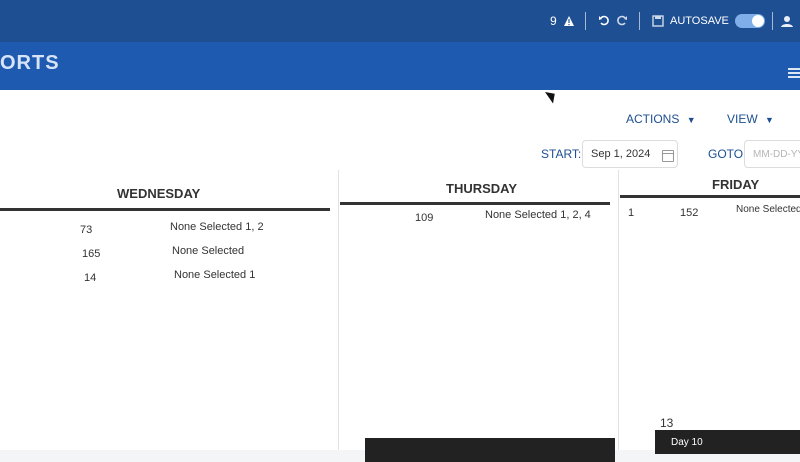  What do you see at coordinates (30, 63) in the screenshot?
I see `page-title: ORTS` at bounding box center [30, 63].